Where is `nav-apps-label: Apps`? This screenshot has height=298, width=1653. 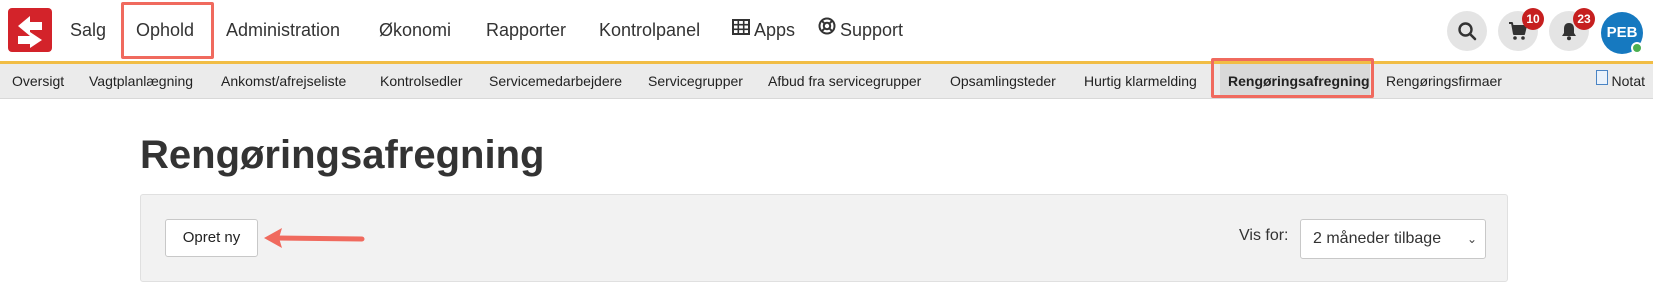 nav-apps-label: Apps is located at coordinates (775, 30).